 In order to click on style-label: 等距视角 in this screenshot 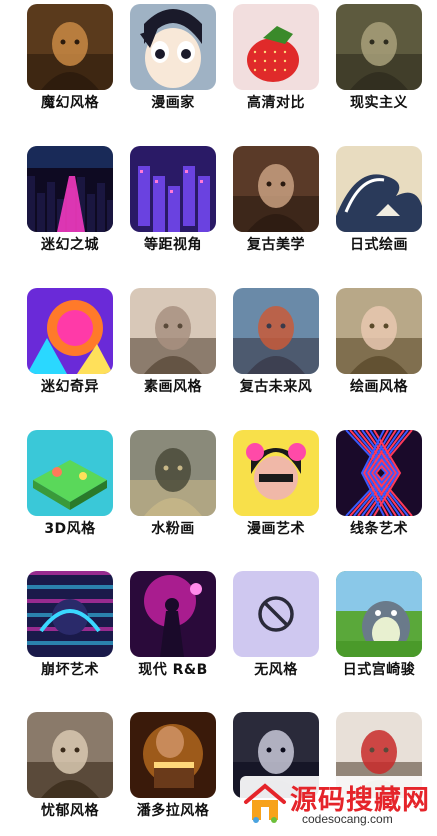, I will do `click(173, 245)`.